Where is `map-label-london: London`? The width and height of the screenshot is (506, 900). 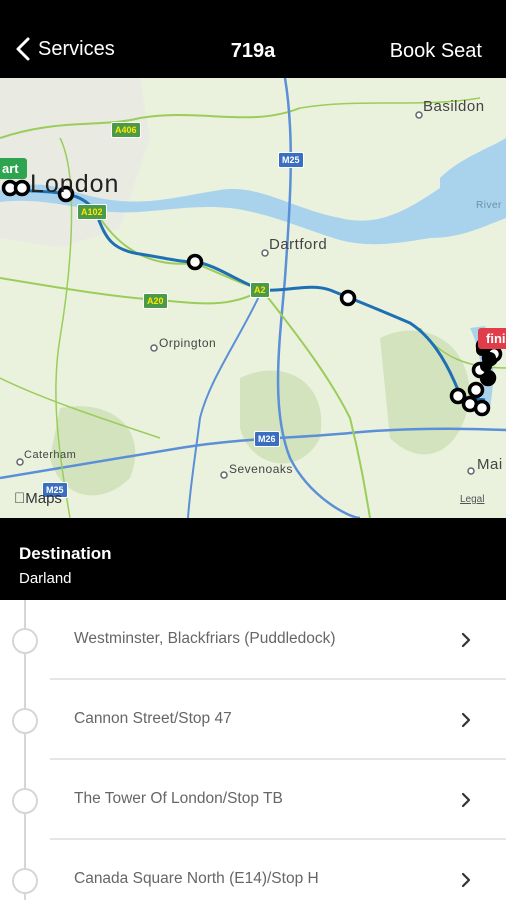
map-label-london: London is located at coordinates (75, 184).